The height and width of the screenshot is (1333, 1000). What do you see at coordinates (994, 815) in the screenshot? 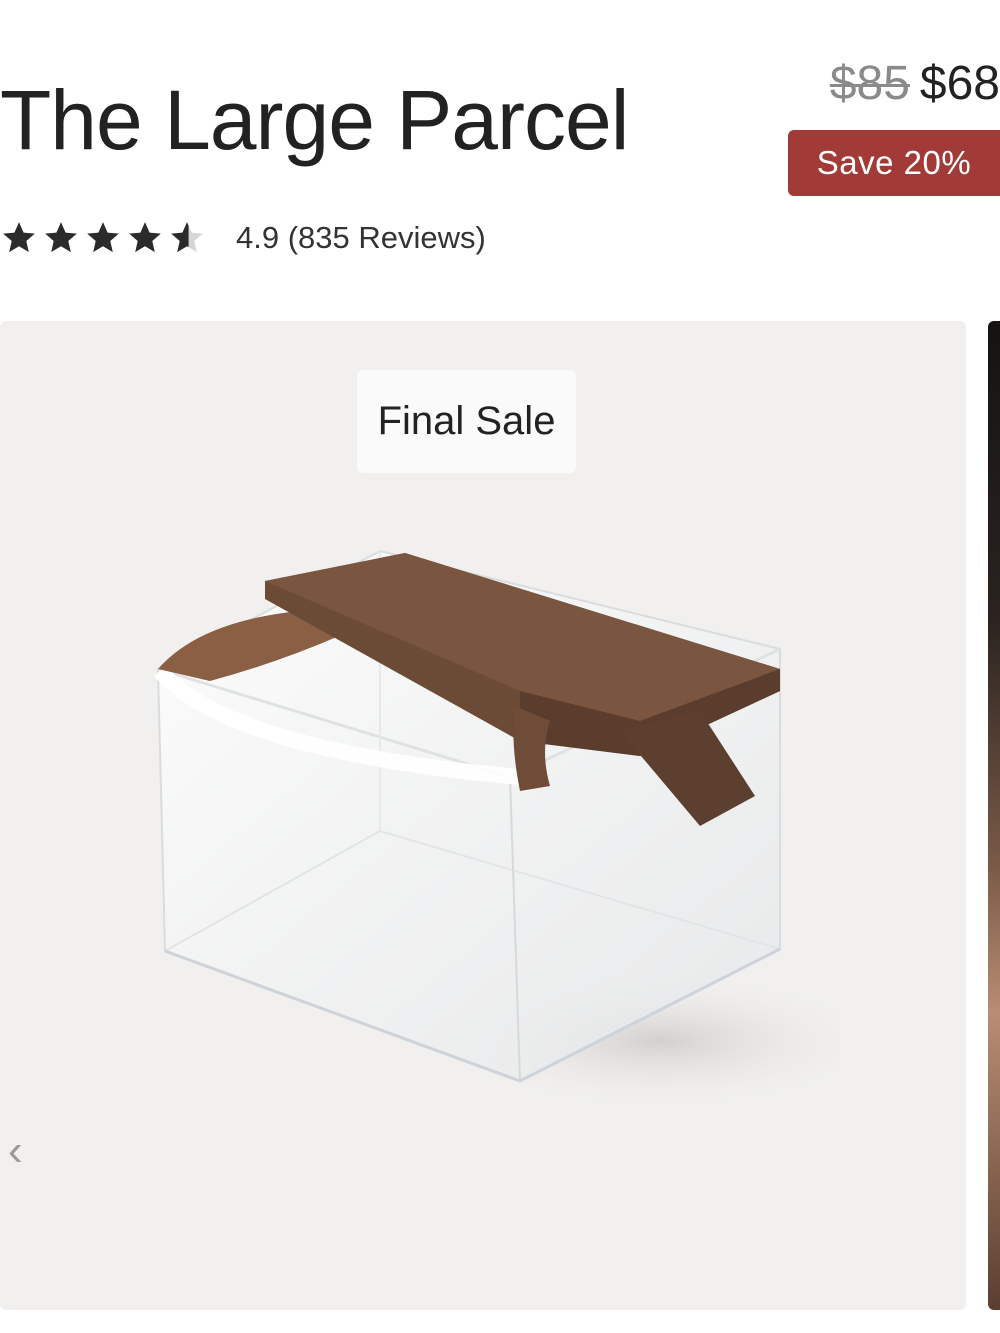
I see `next-image-preview` at bounding box center [994, 815].